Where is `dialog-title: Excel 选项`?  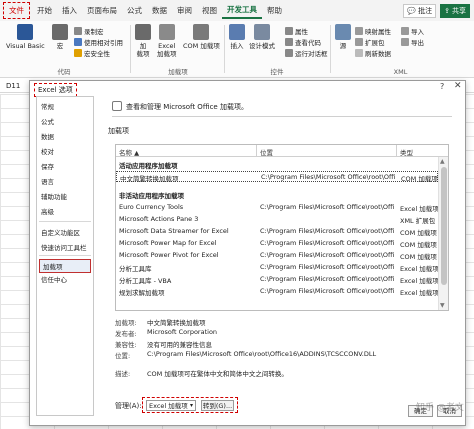
dialog-title: Excel 选项 is located at coordinates (55, 90).